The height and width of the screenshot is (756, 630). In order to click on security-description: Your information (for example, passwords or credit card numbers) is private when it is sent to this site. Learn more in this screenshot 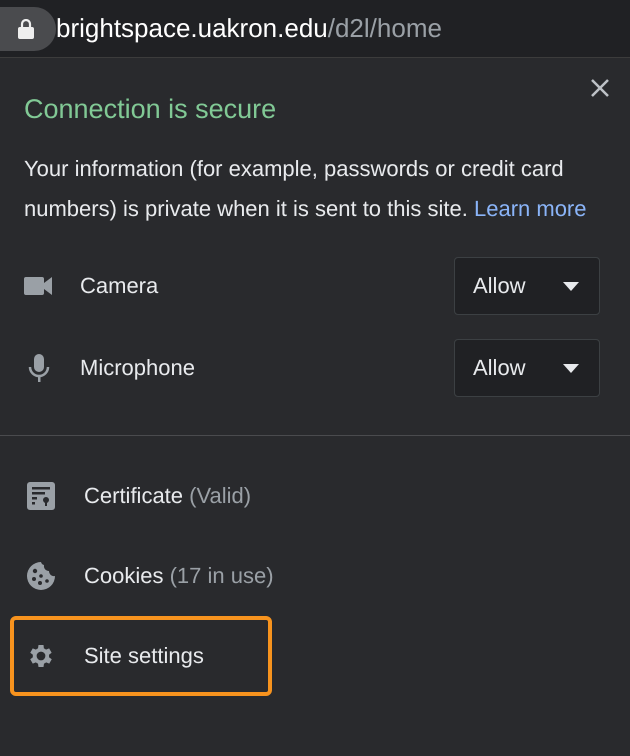, I will do `click(306, 189)`.